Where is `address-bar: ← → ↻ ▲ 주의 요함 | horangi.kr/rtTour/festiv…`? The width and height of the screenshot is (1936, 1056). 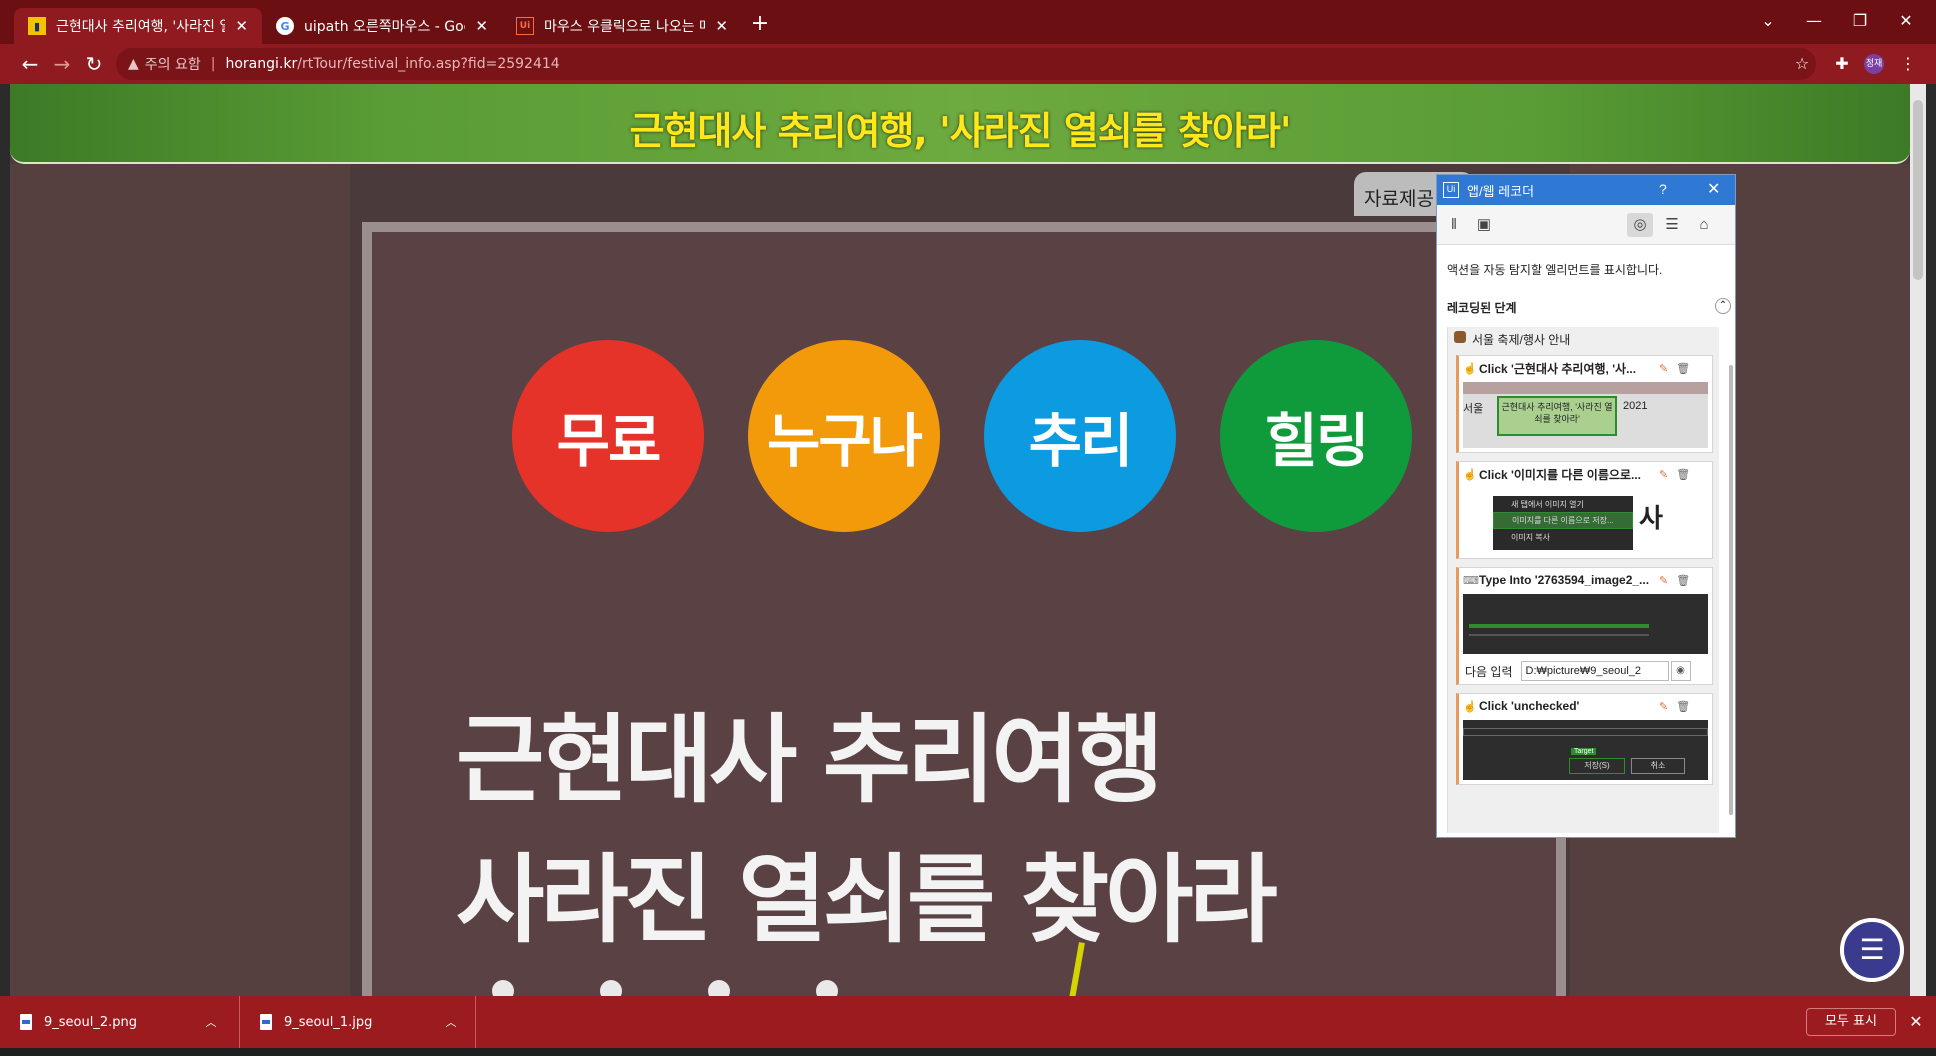
address-bar: ← → ↻ ▲ 주의 요함 | horangi.kr/rtTour/festiv… is located at coordinates (968, 64).